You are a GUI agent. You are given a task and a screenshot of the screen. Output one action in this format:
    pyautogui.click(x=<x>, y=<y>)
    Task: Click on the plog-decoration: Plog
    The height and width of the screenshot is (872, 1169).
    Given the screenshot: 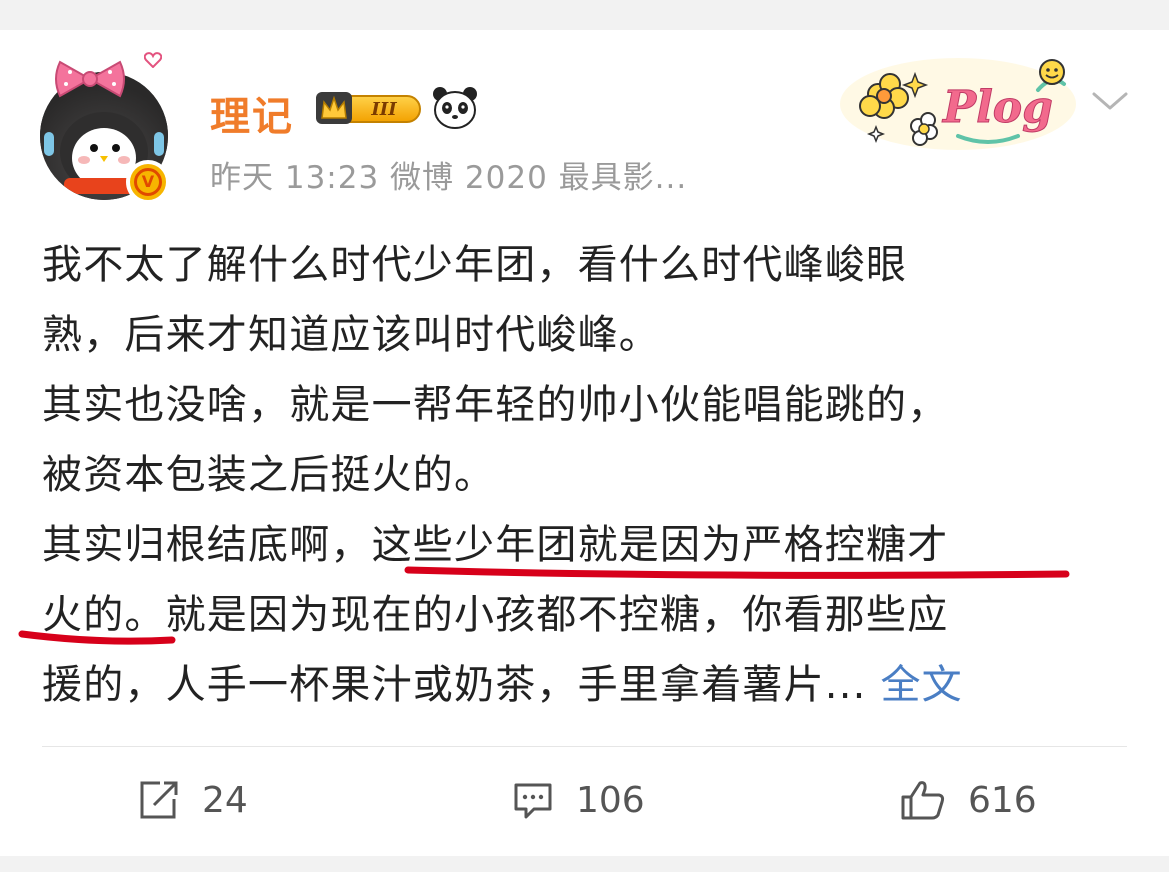 What is the action you would take?
    pyautogui.click(x=958, y=104)
    